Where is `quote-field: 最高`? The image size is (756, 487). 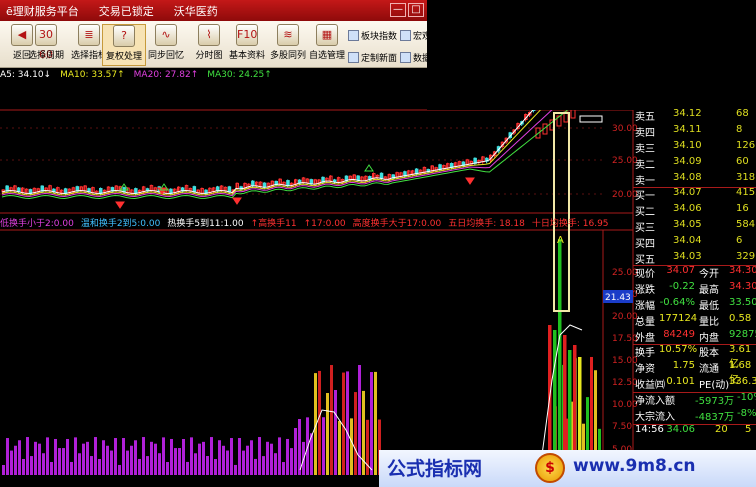
quote-field: 最高 is located at coordinates (709, 290).